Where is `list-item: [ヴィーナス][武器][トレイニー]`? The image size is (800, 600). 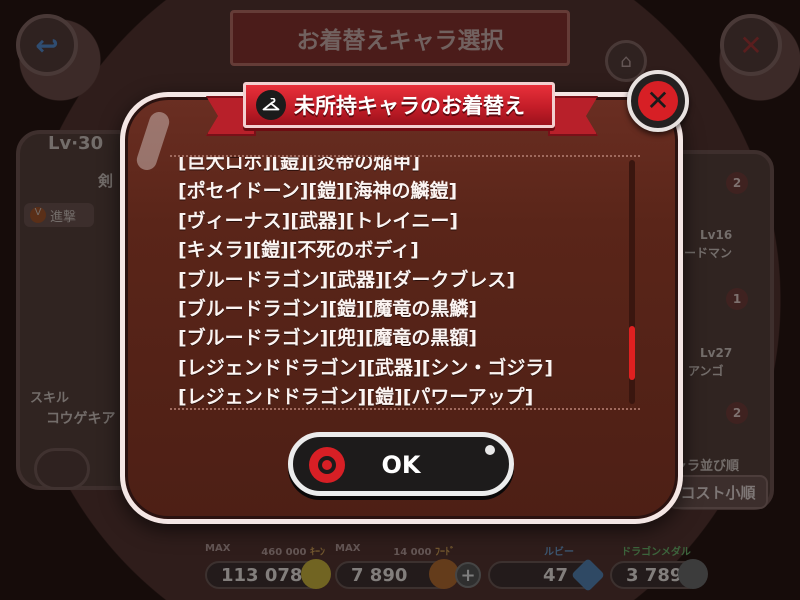 list-item: [ヴィーナス][武器][トレイニー] is located at coordinates (365, 220).